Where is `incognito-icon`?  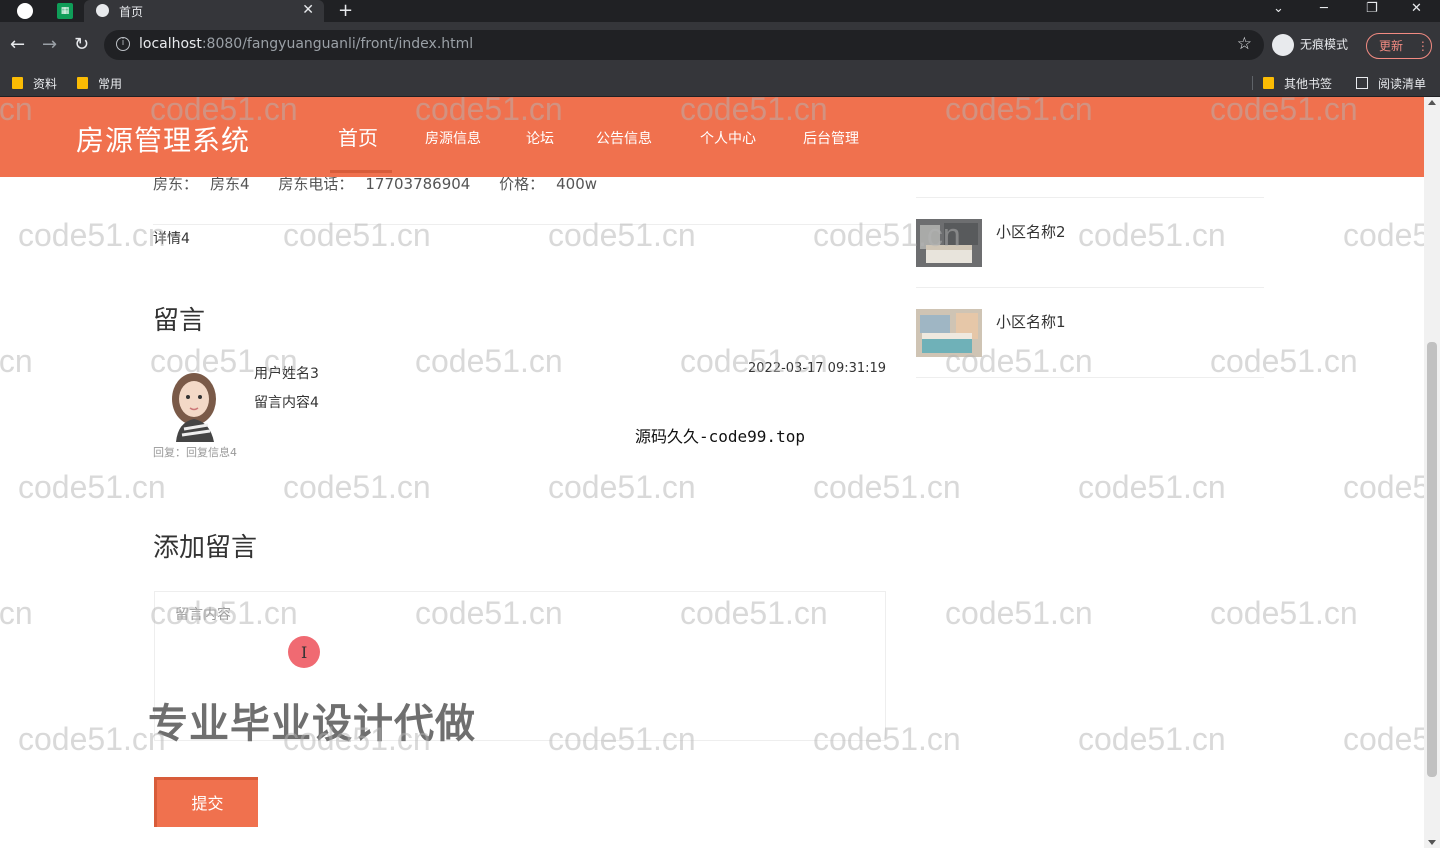
incognito-icon is located at coordinates (1283, 45).